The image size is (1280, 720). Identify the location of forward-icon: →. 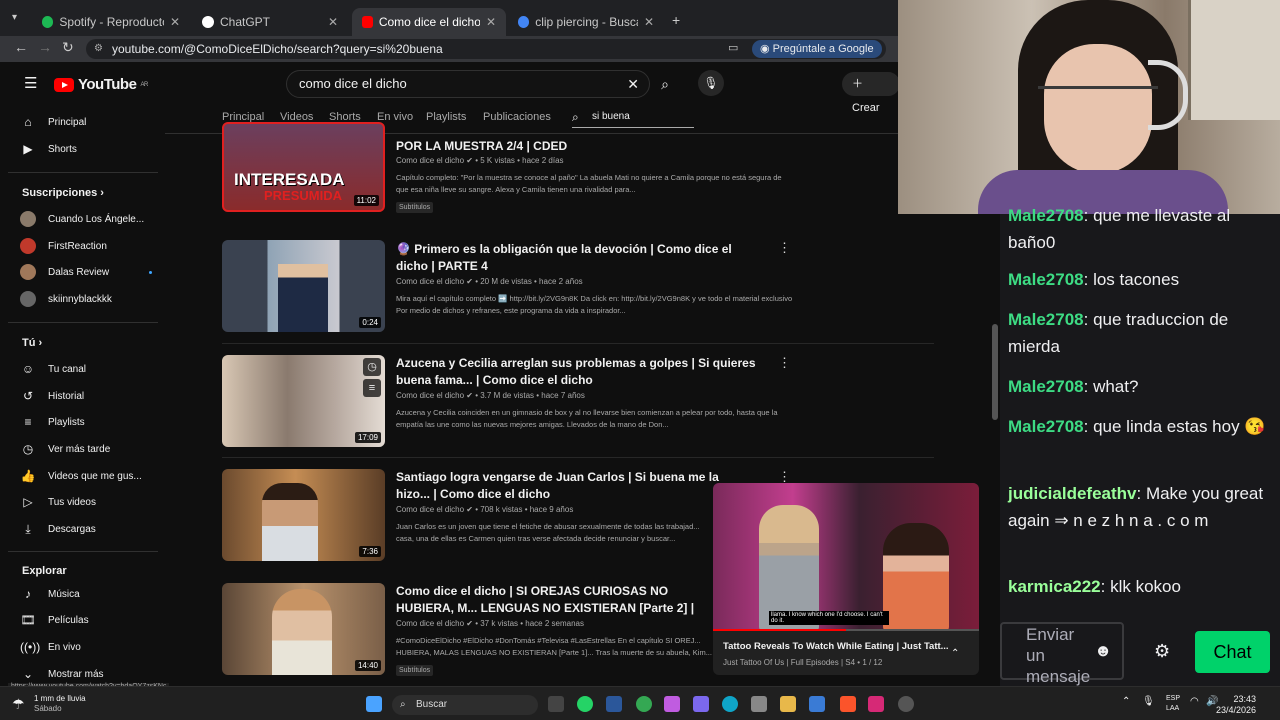
(45, 47).